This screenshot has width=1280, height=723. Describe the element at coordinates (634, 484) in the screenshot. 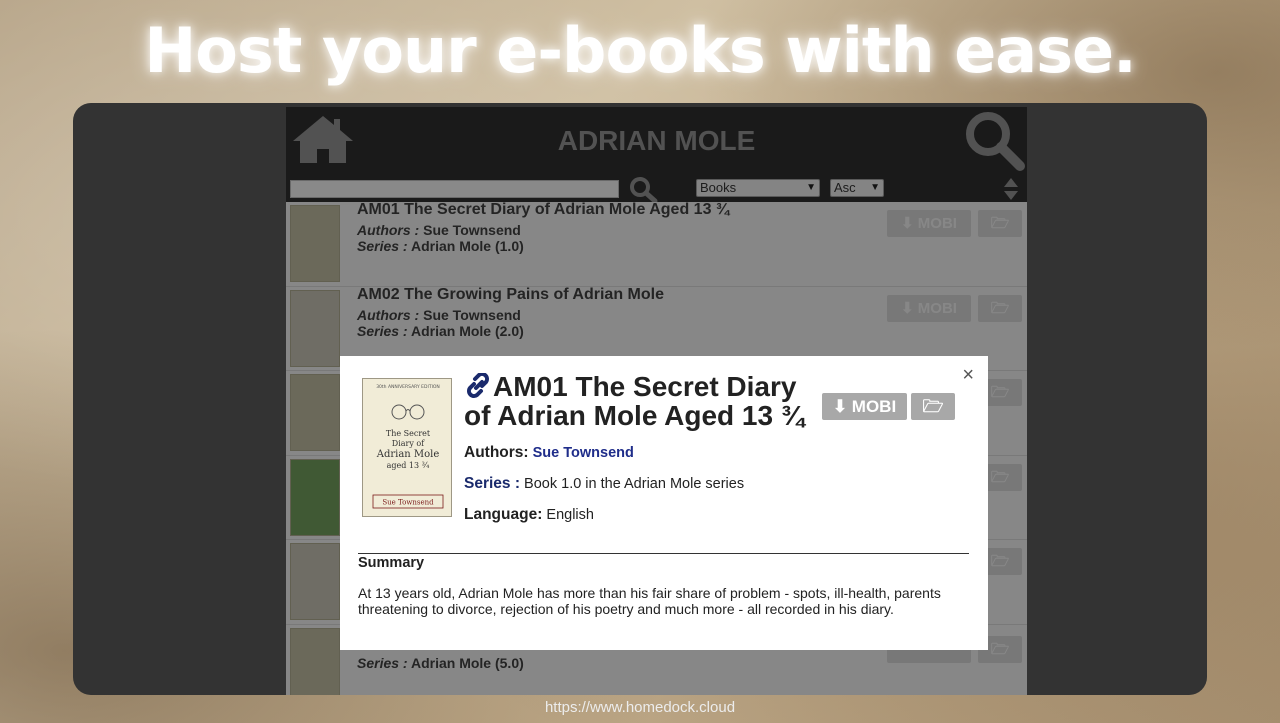

I see `series-value: Book 1.0 in the Adrian Mole series` at that location.